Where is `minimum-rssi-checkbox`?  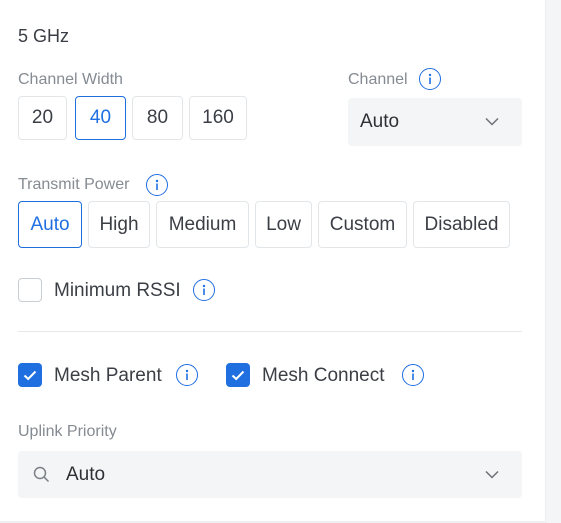
minimum-rssi-checkbox is located at coordinates (30, 290).